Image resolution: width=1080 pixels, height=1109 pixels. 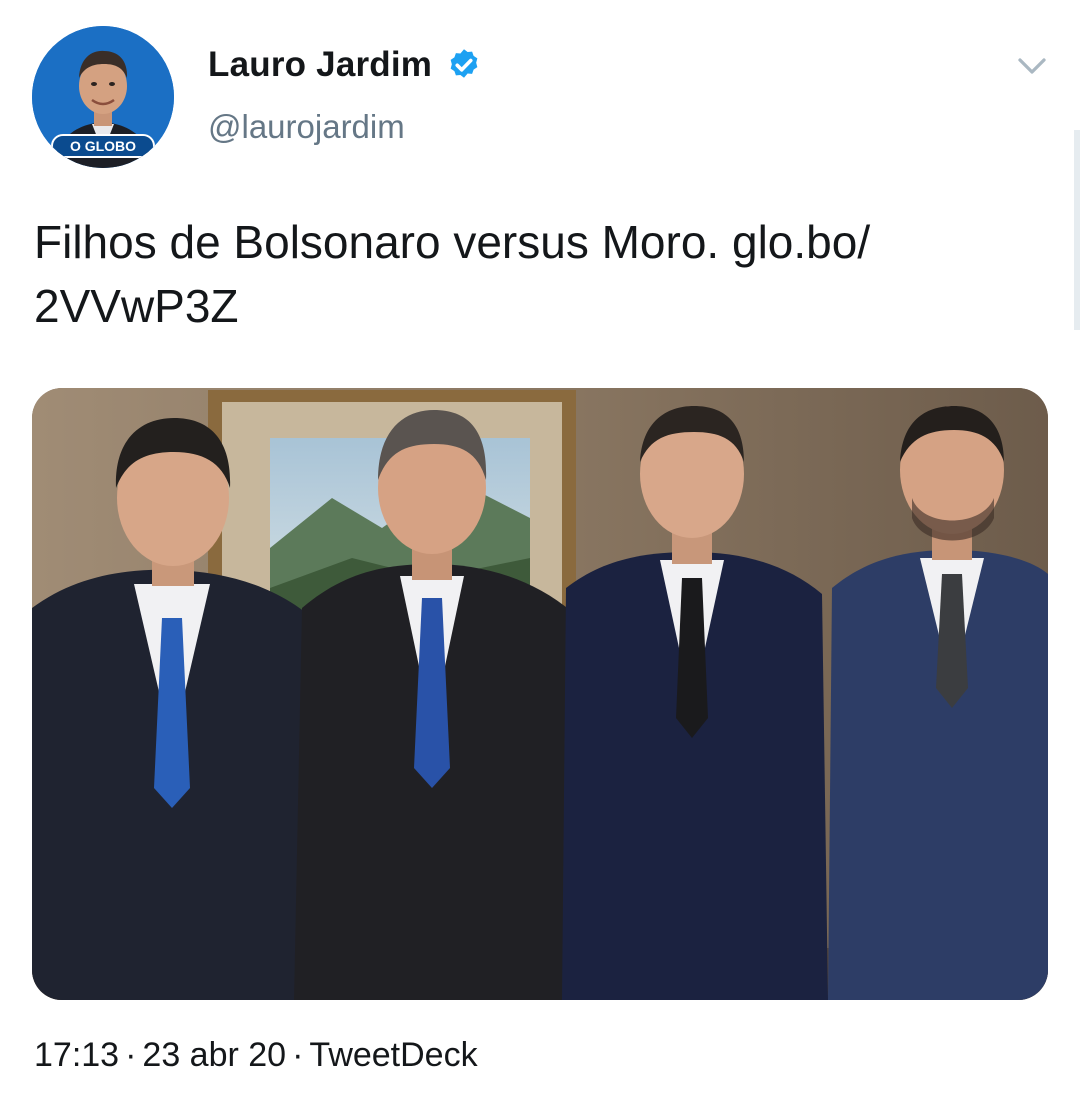 I want to click on tweet-metadata: 17:13 · 23 abr 20 · TweetDeck, so click(x=256, y=1055).